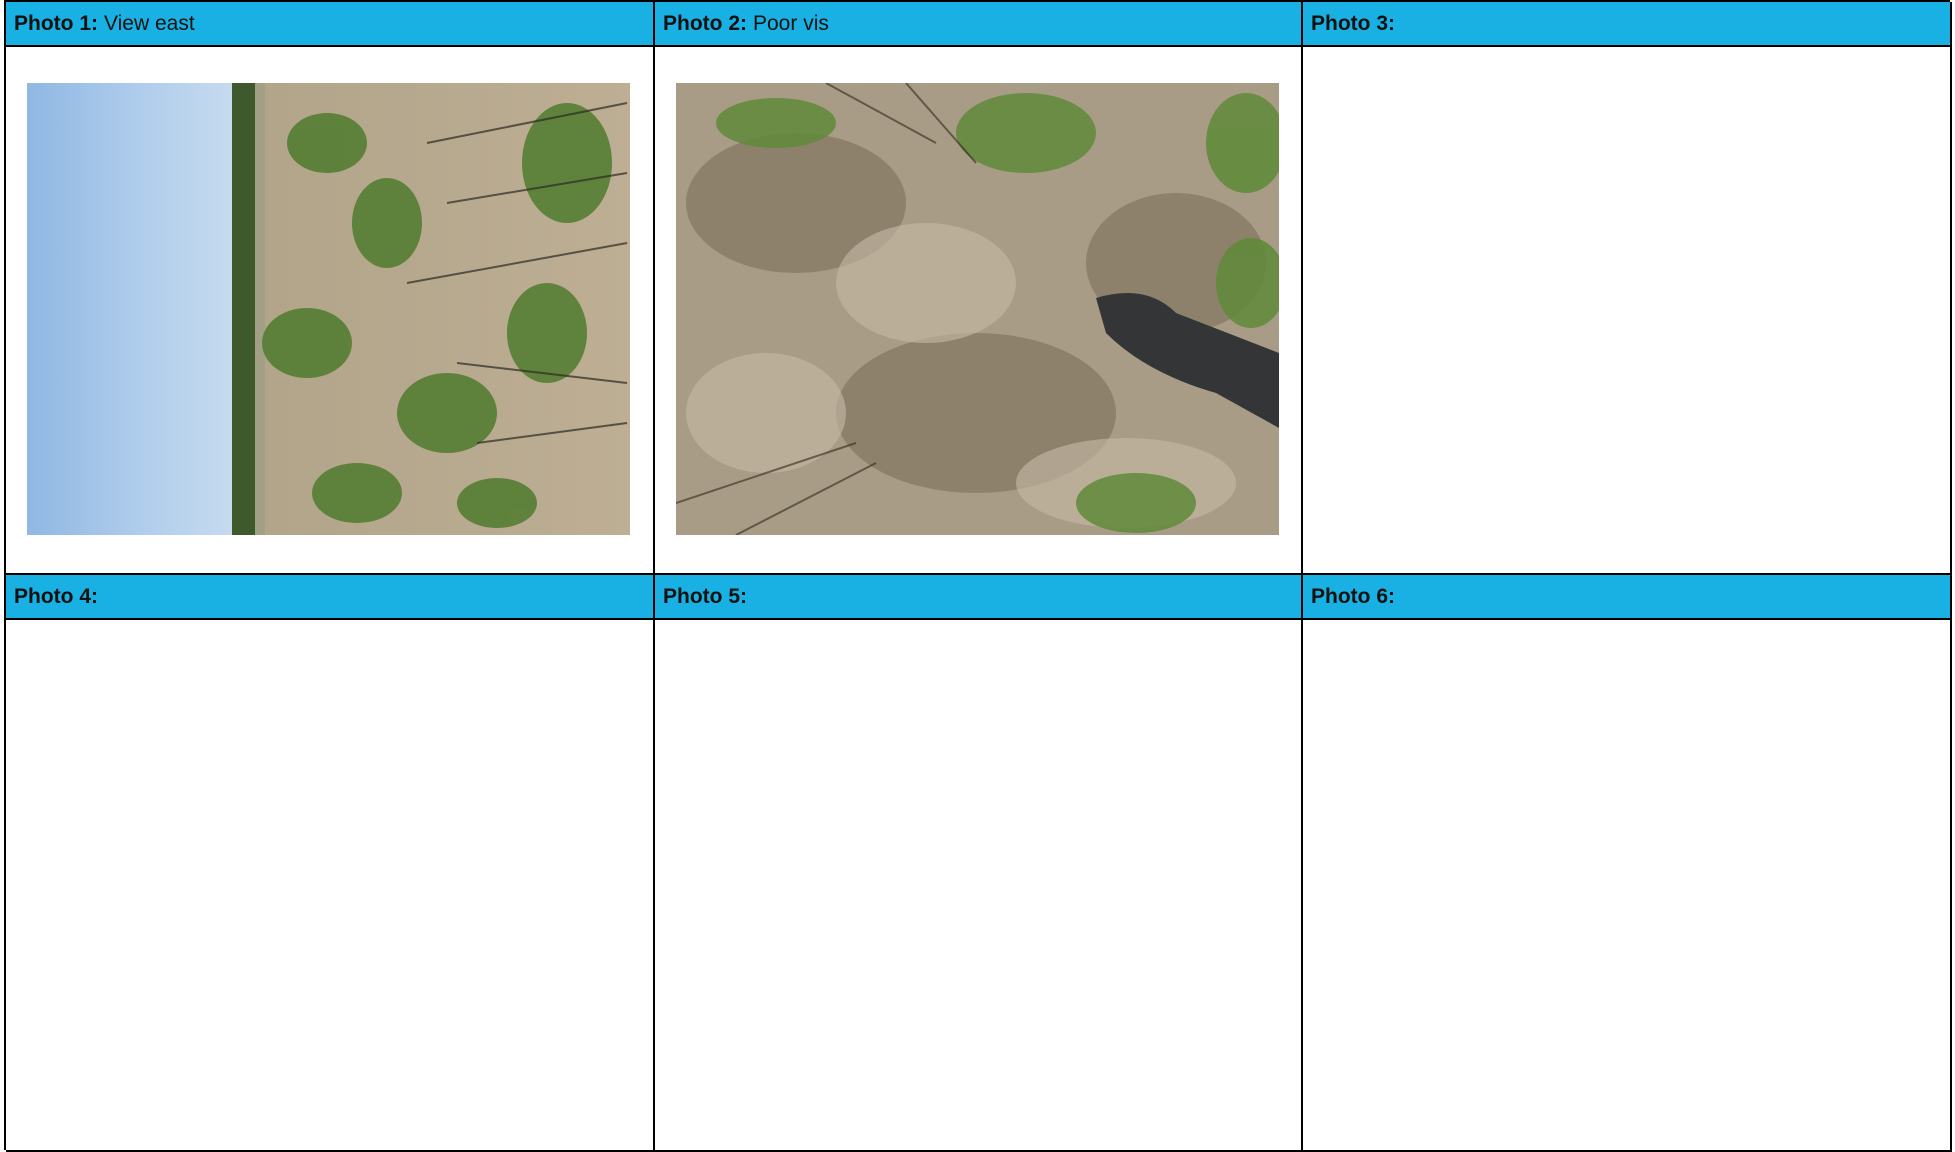 Image resolution: width=1955 pixels, height=1152 pixels. What do you see at coordinates (149, 23) in the screenshot?
I see `photo-caption: View east` at bounding box center [149, 23].